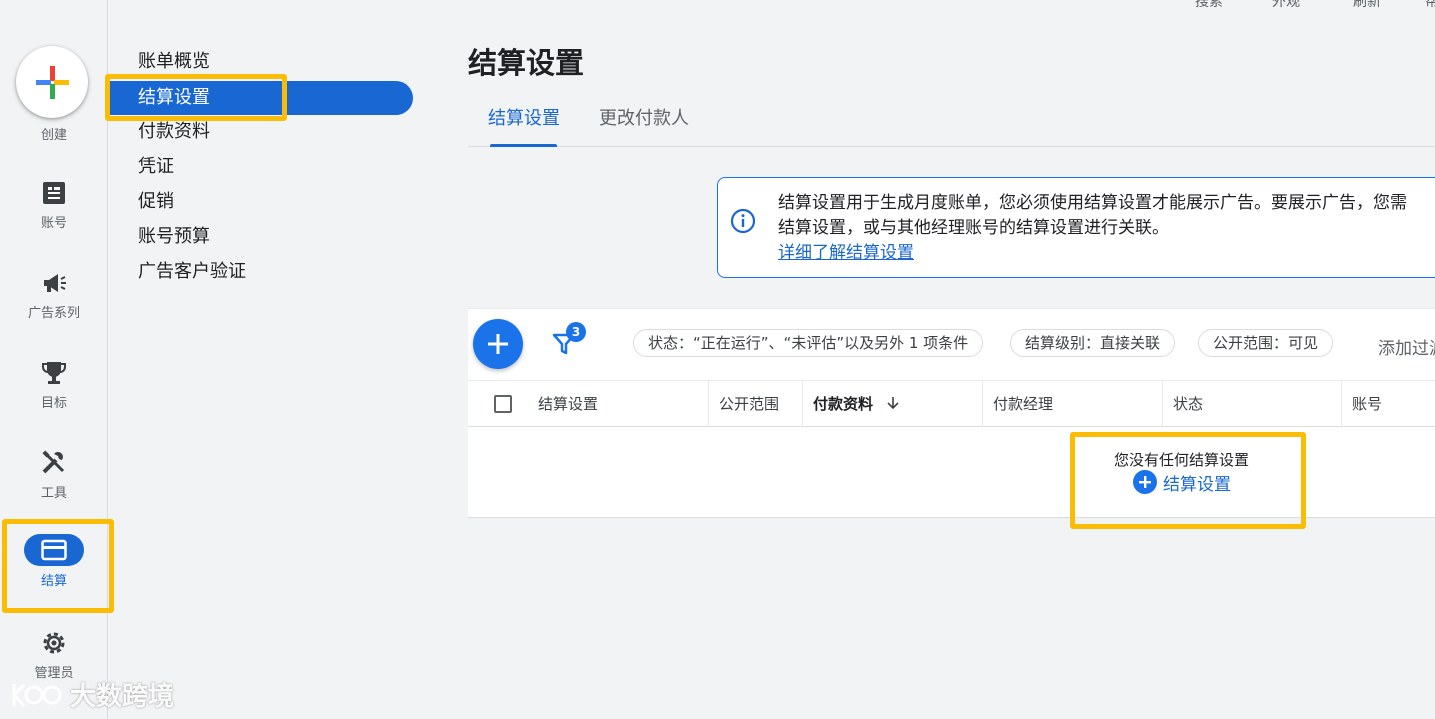 The height and width of the screenshot is (719, 1435). I want to click on plus-circle-icon, so click(1145, 482).